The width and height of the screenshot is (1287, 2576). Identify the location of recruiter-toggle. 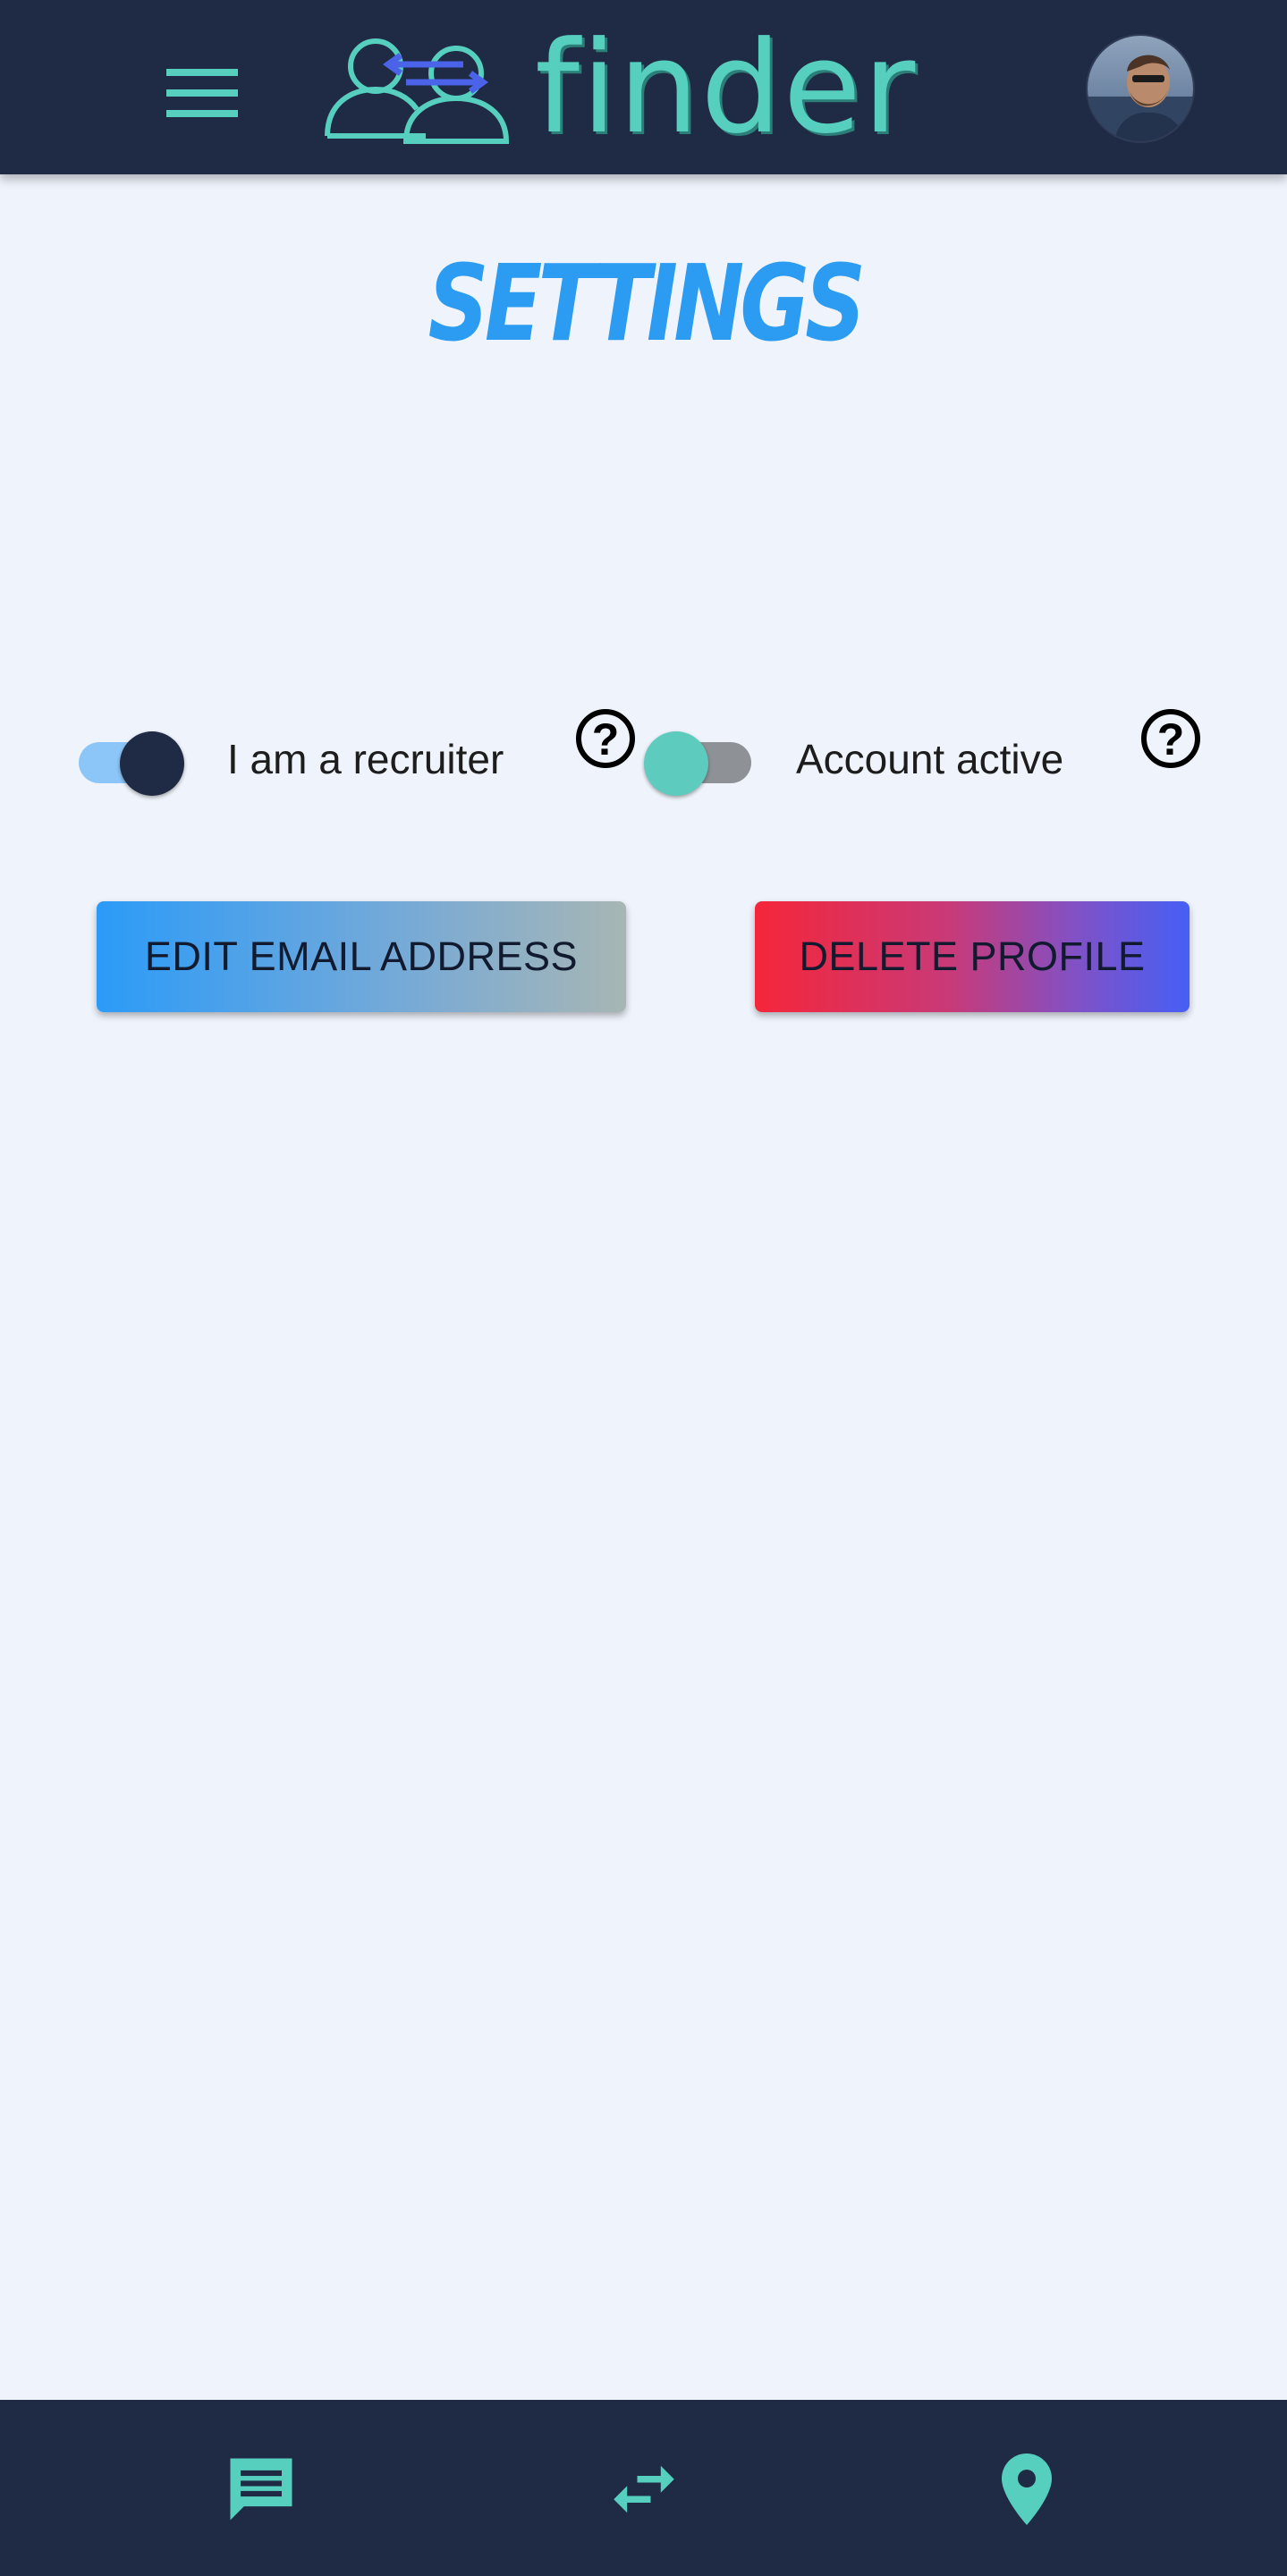
(132, 763).